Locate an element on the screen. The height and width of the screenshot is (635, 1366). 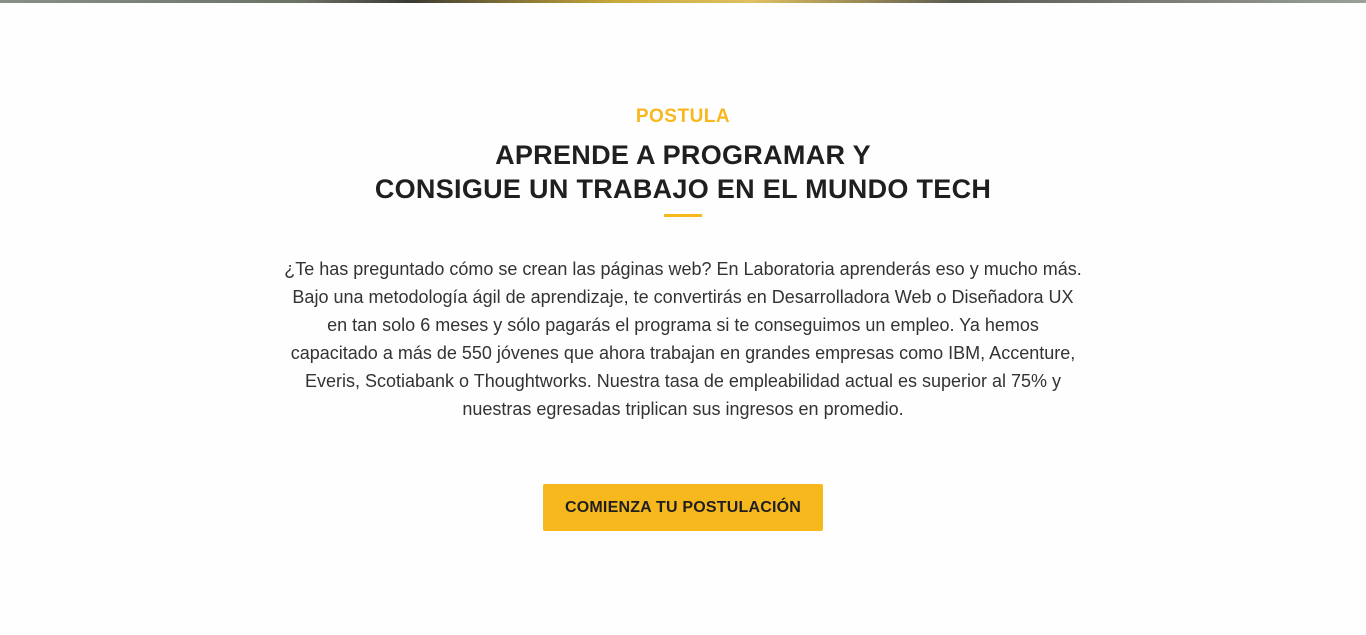
title-divider is located at coordinates (683, 215).